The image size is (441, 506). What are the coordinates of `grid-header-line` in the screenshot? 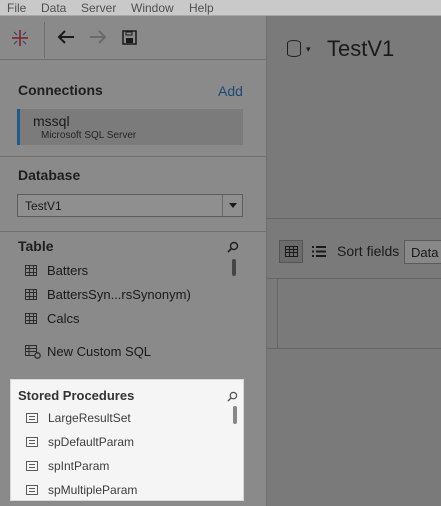 It's located at (354, 278).